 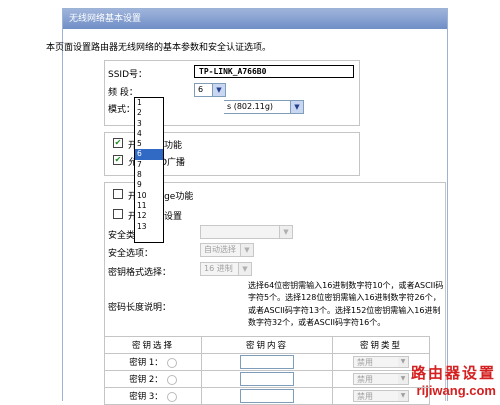 I want to click on security-option-select: 自动选择 ▼, so click(x=227, y=250).